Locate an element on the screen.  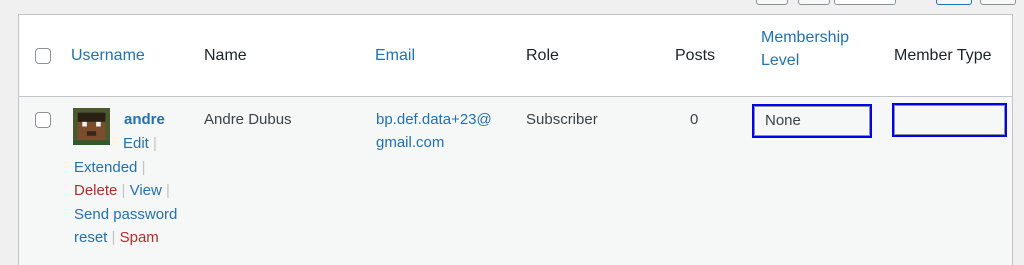
column-header-membership-level-line1: Membership is located at coordinates (805, 37).